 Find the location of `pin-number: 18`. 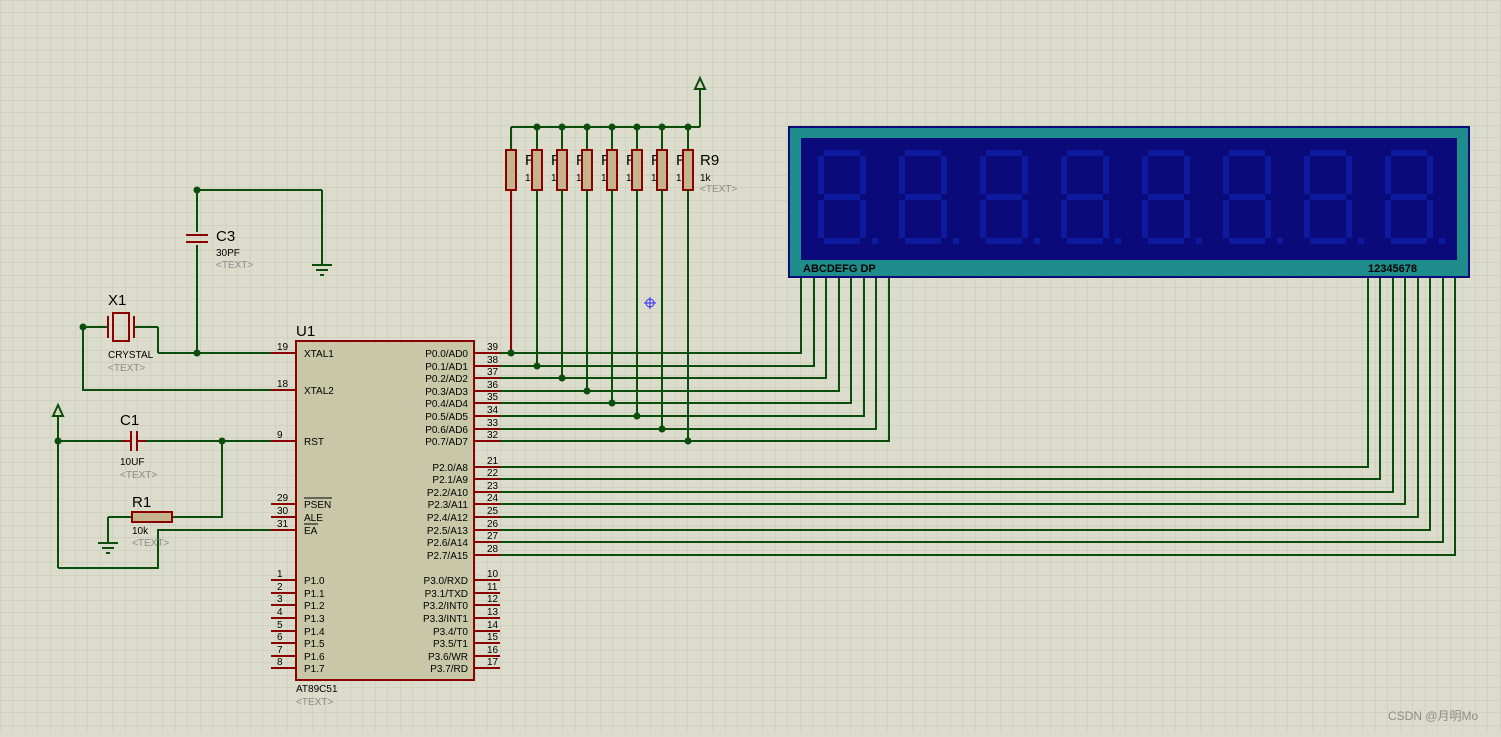

pin-number: 18 is located at coordinates (283, 384).